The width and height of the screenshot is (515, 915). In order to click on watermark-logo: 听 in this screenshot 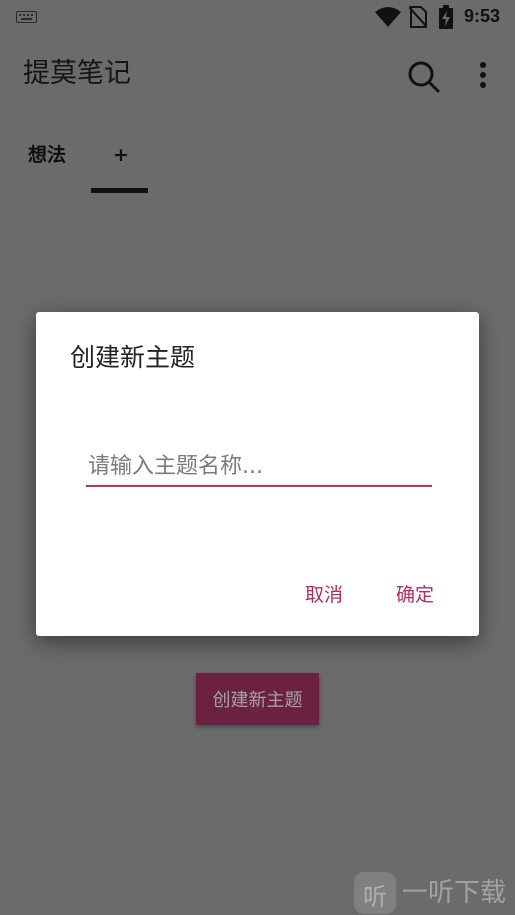, I will do `click(375, 893)`.